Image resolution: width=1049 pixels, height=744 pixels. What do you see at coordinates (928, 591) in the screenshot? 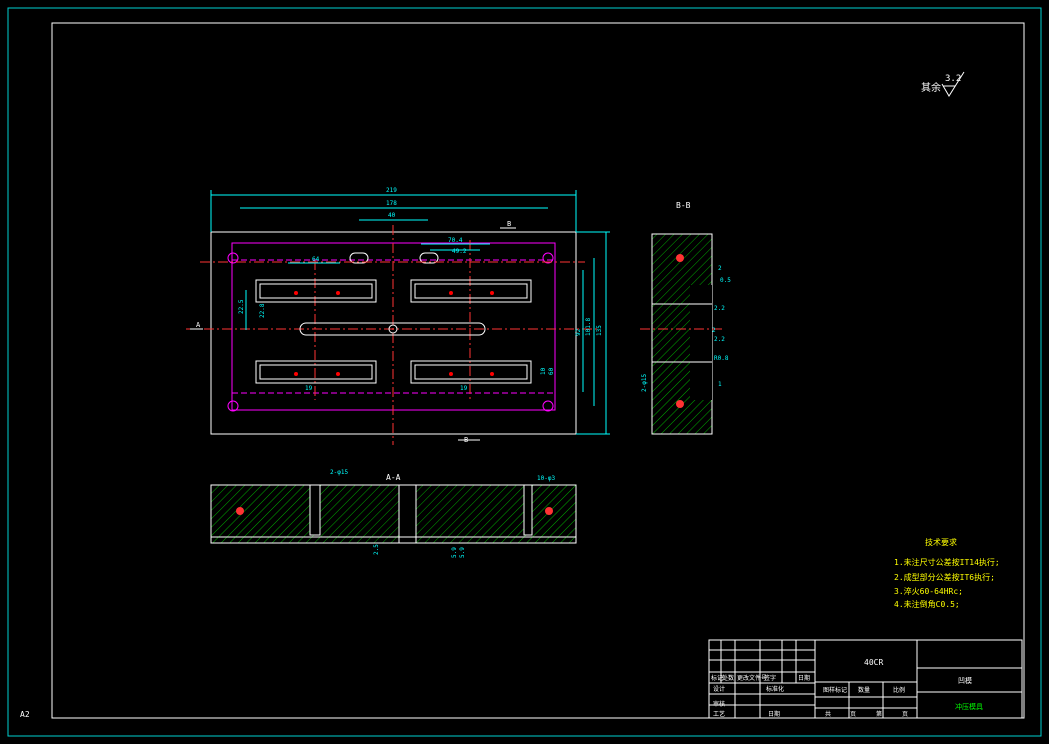
I see `tech-req-item-3: 3.淬火60-64HRc;` at bounding box center [928, 591].